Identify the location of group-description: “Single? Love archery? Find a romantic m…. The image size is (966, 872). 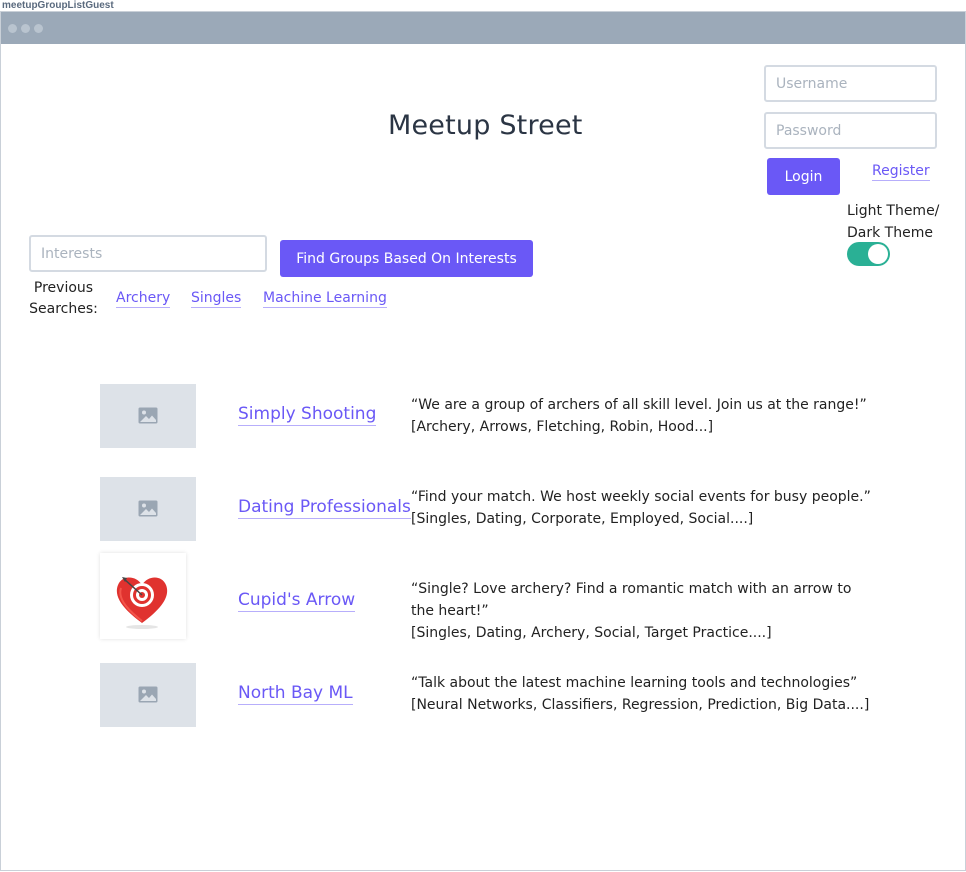
(631, 611).